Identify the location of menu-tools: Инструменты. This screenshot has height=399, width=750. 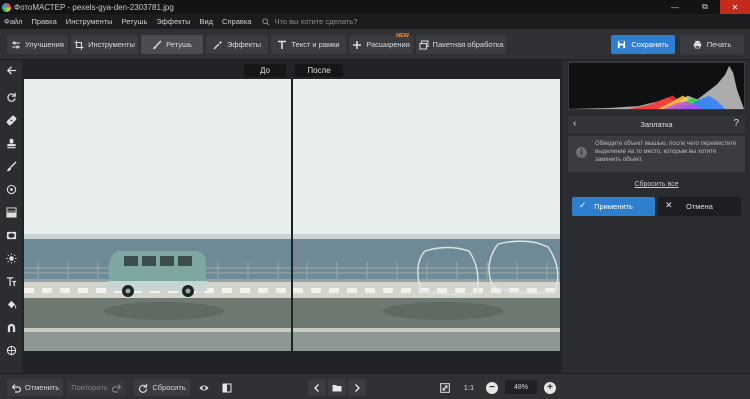
(89, 21).